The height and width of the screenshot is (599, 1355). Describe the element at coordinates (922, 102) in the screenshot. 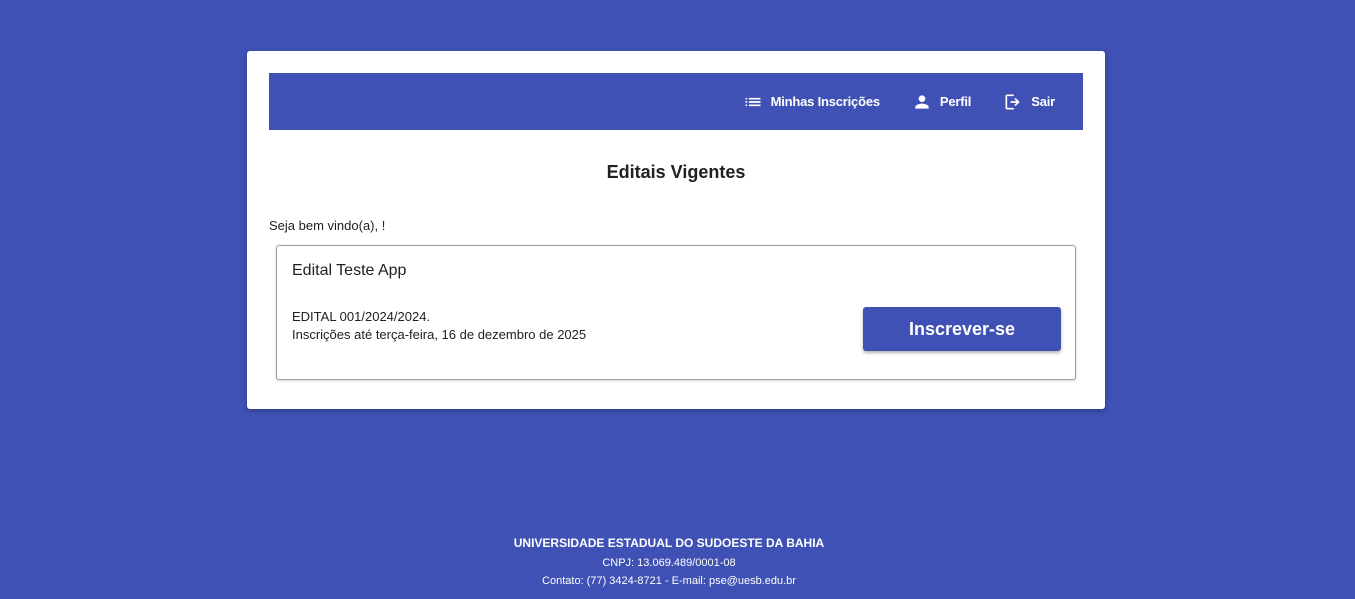

I see `person-icon` at that location.